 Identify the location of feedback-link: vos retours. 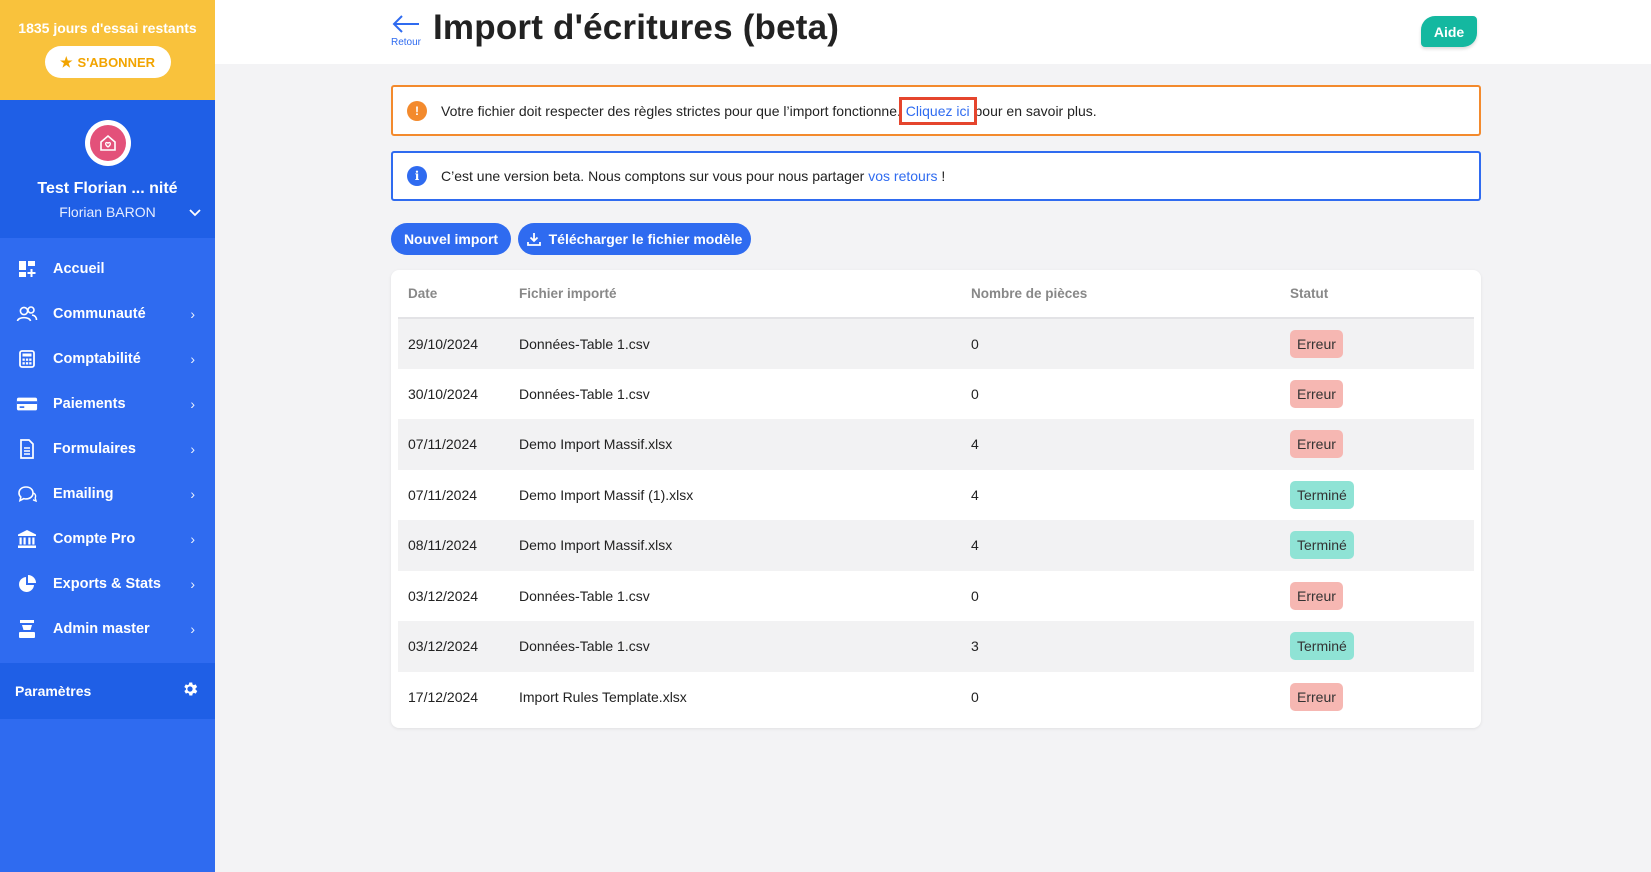
(902, 176).